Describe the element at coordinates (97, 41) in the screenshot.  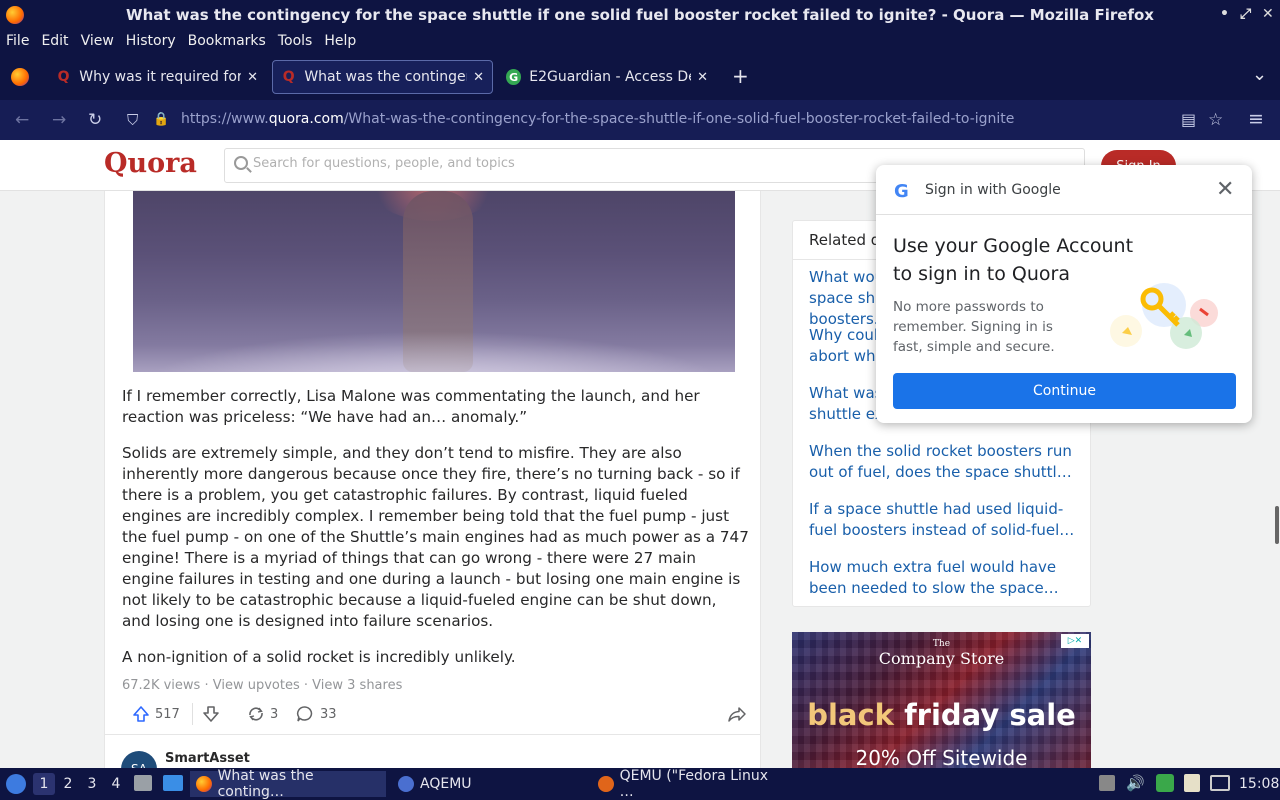
I see `menu-view: View` at that location.